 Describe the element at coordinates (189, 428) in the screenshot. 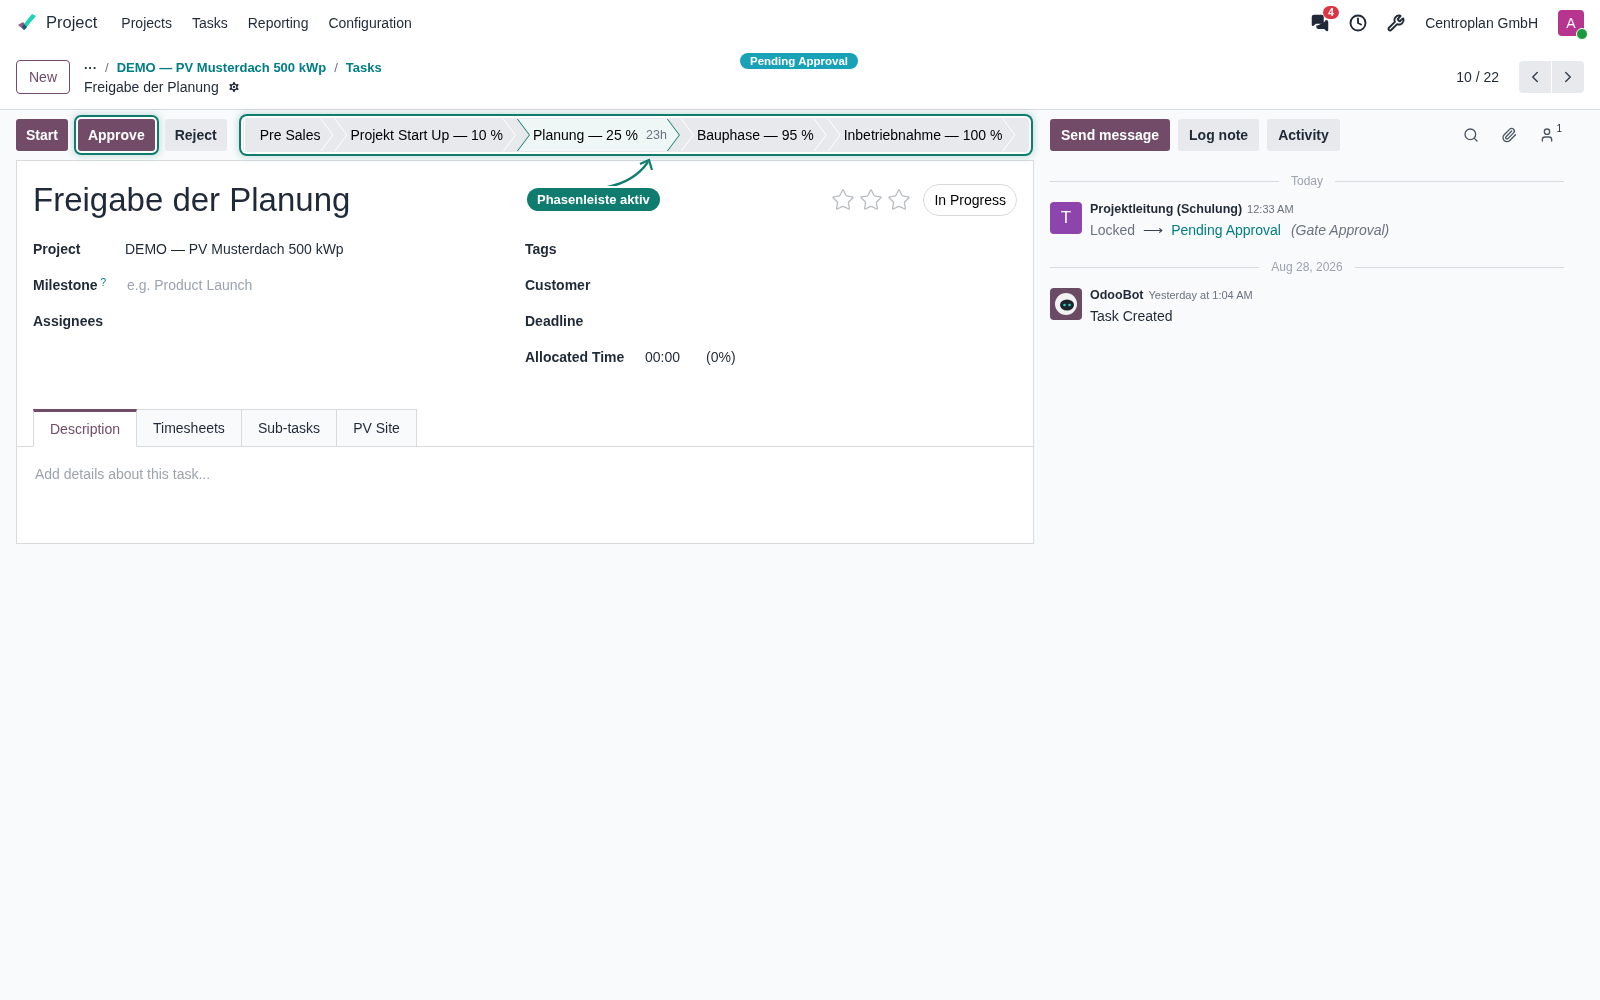

I see `tab: Timesheets` at that location.